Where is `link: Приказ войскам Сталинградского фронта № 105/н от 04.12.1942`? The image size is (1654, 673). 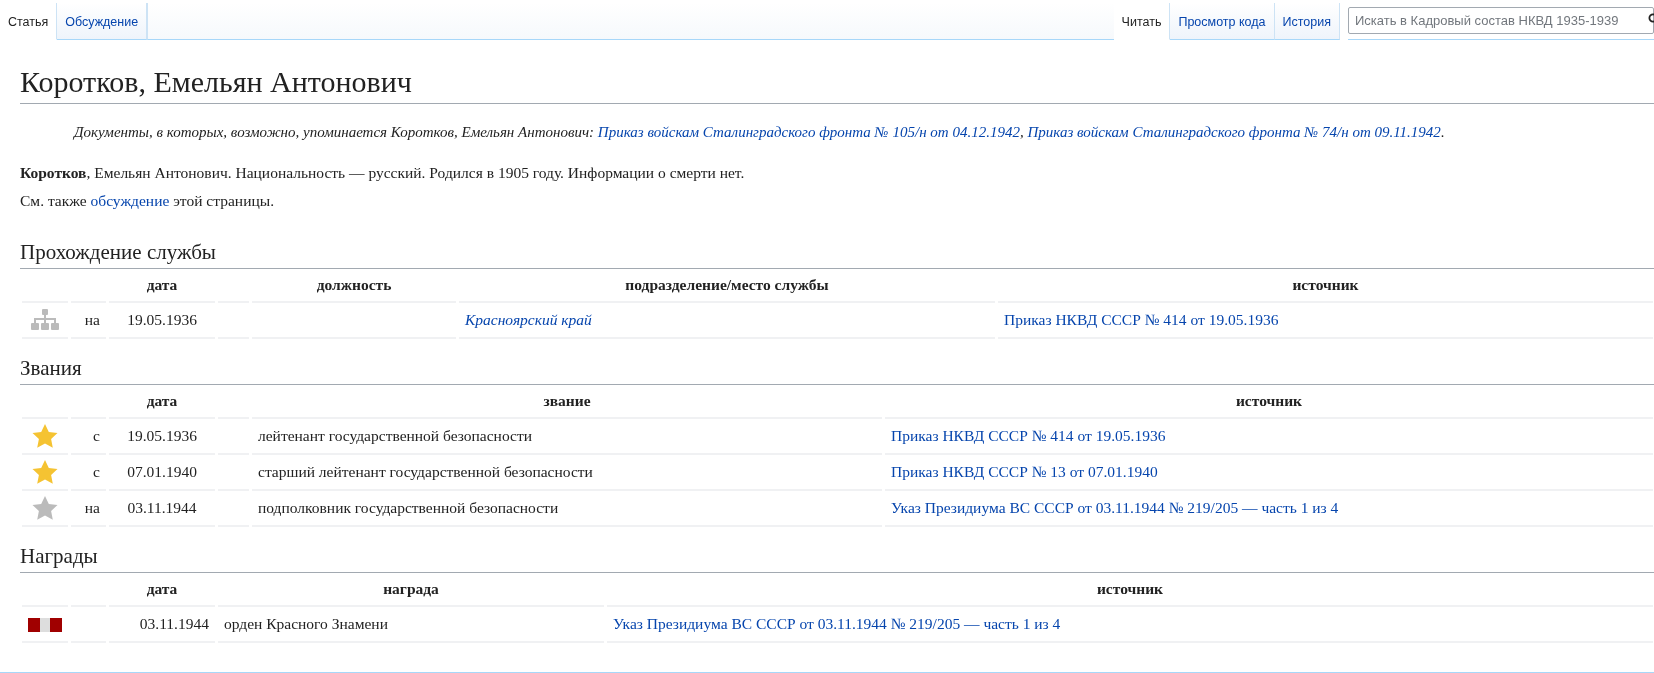
link: Приказ войскам Сталинградского фронта № 105/н от 04.12.1942 is located at coordinates (808, 132).